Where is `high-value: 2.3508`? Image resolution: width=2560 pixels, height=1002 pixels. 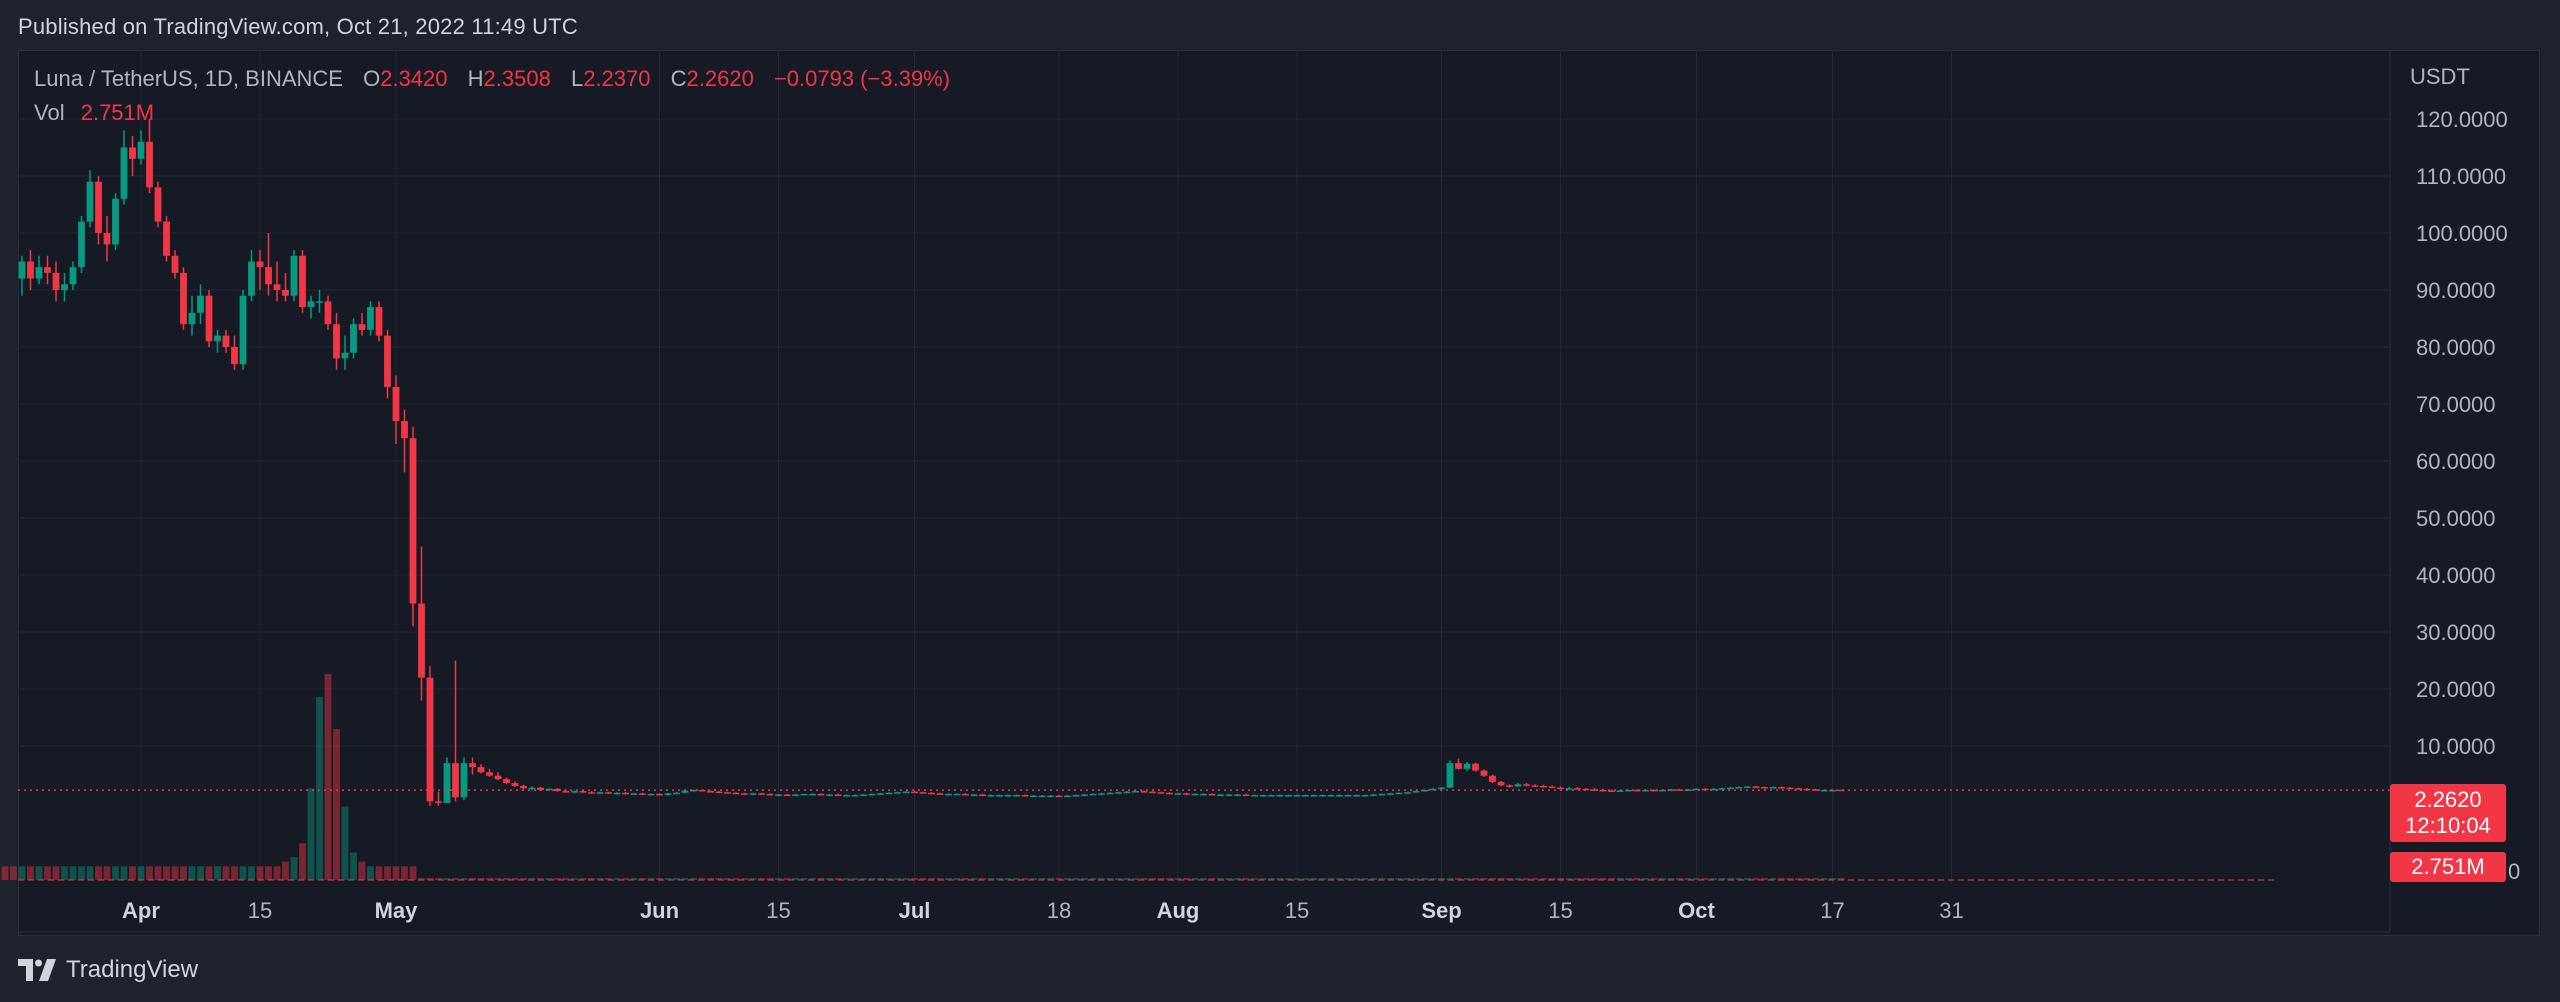 high-value: 2.3508 is located at coordinates (517, 78).